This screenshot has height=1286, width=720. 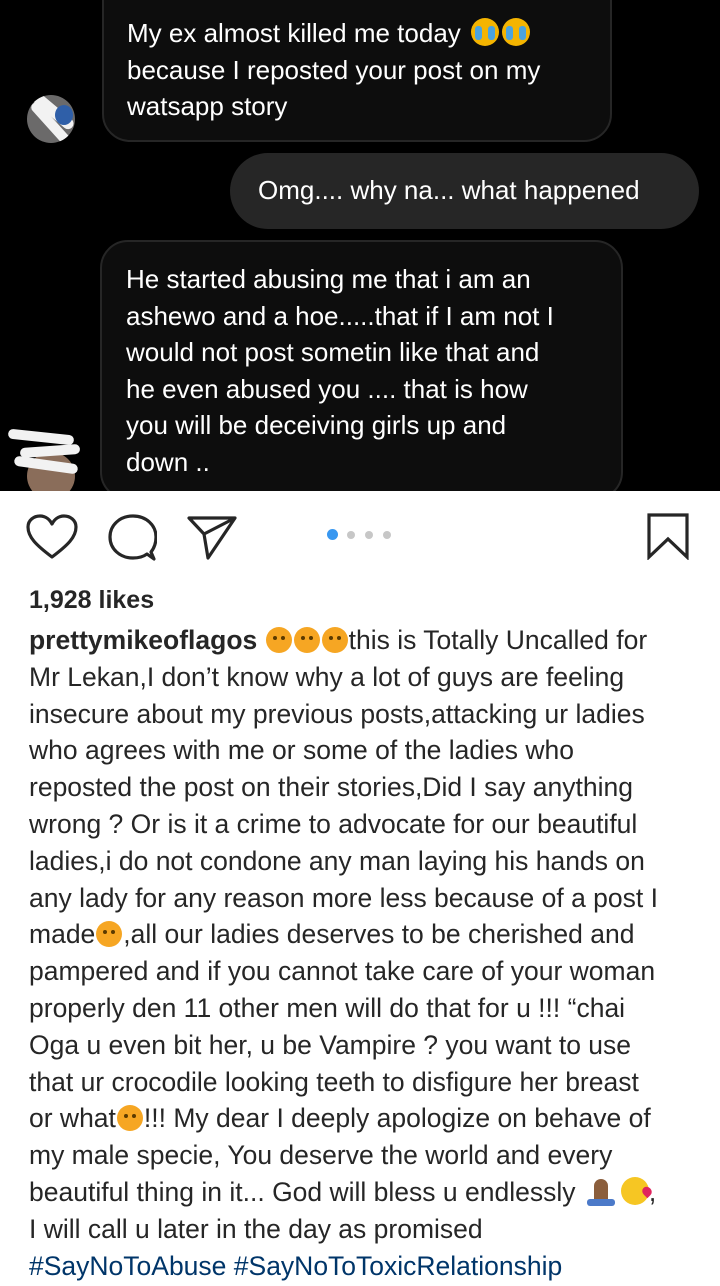 What do you see at coordinates (62, 934) in the screenshot?
I see `caption-text: made` at bounding box center [62, 934].